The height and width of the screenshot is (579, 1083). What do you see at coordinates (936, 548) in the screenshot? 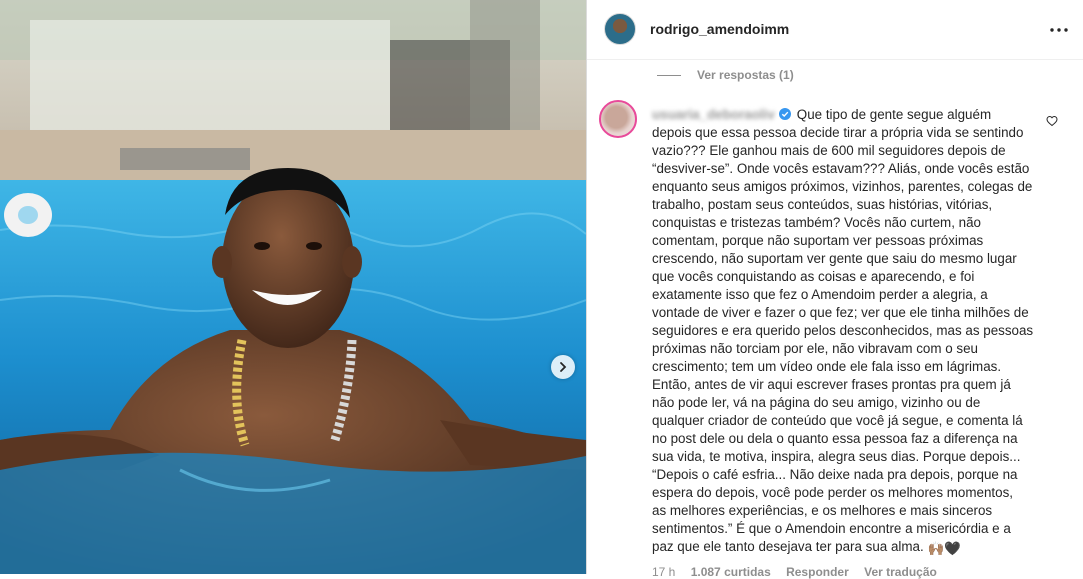
I see `raising-hands-emoji: 🙌🏽` at bounding box center [936, 548].